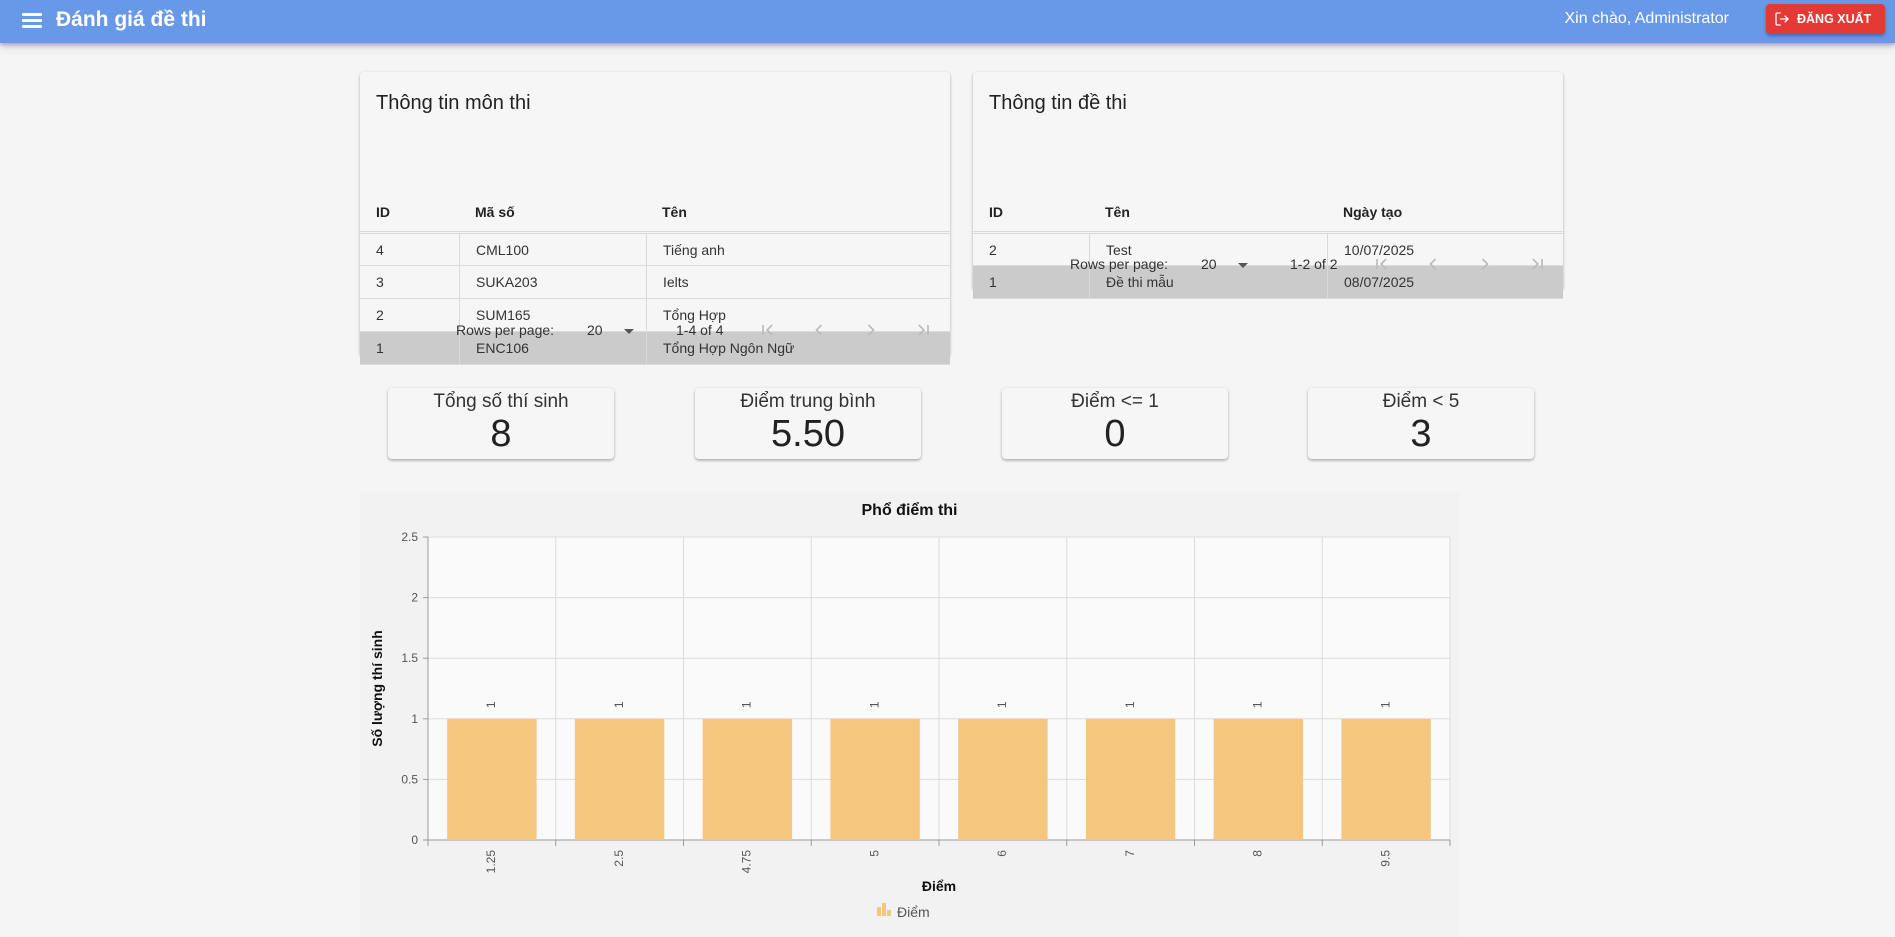 The image size is (1895, 937). I want to click on x-axis-title: Điểm, so click(939, 886).